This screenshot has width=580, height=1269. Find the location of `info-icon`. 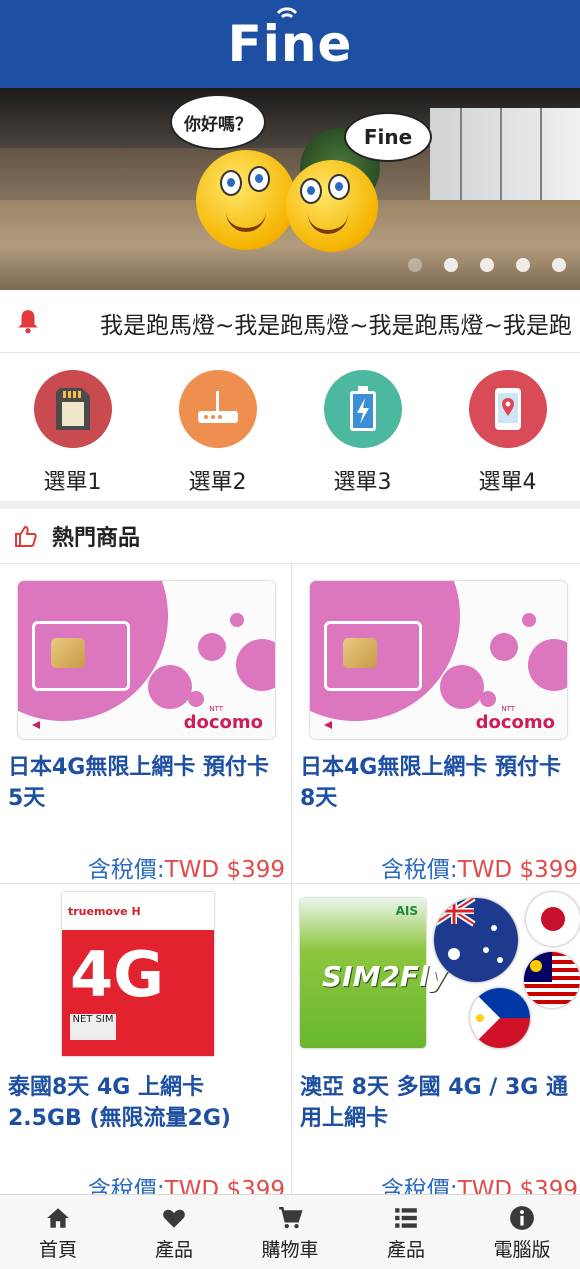

info-icon is located at coordinates (522, 1218).